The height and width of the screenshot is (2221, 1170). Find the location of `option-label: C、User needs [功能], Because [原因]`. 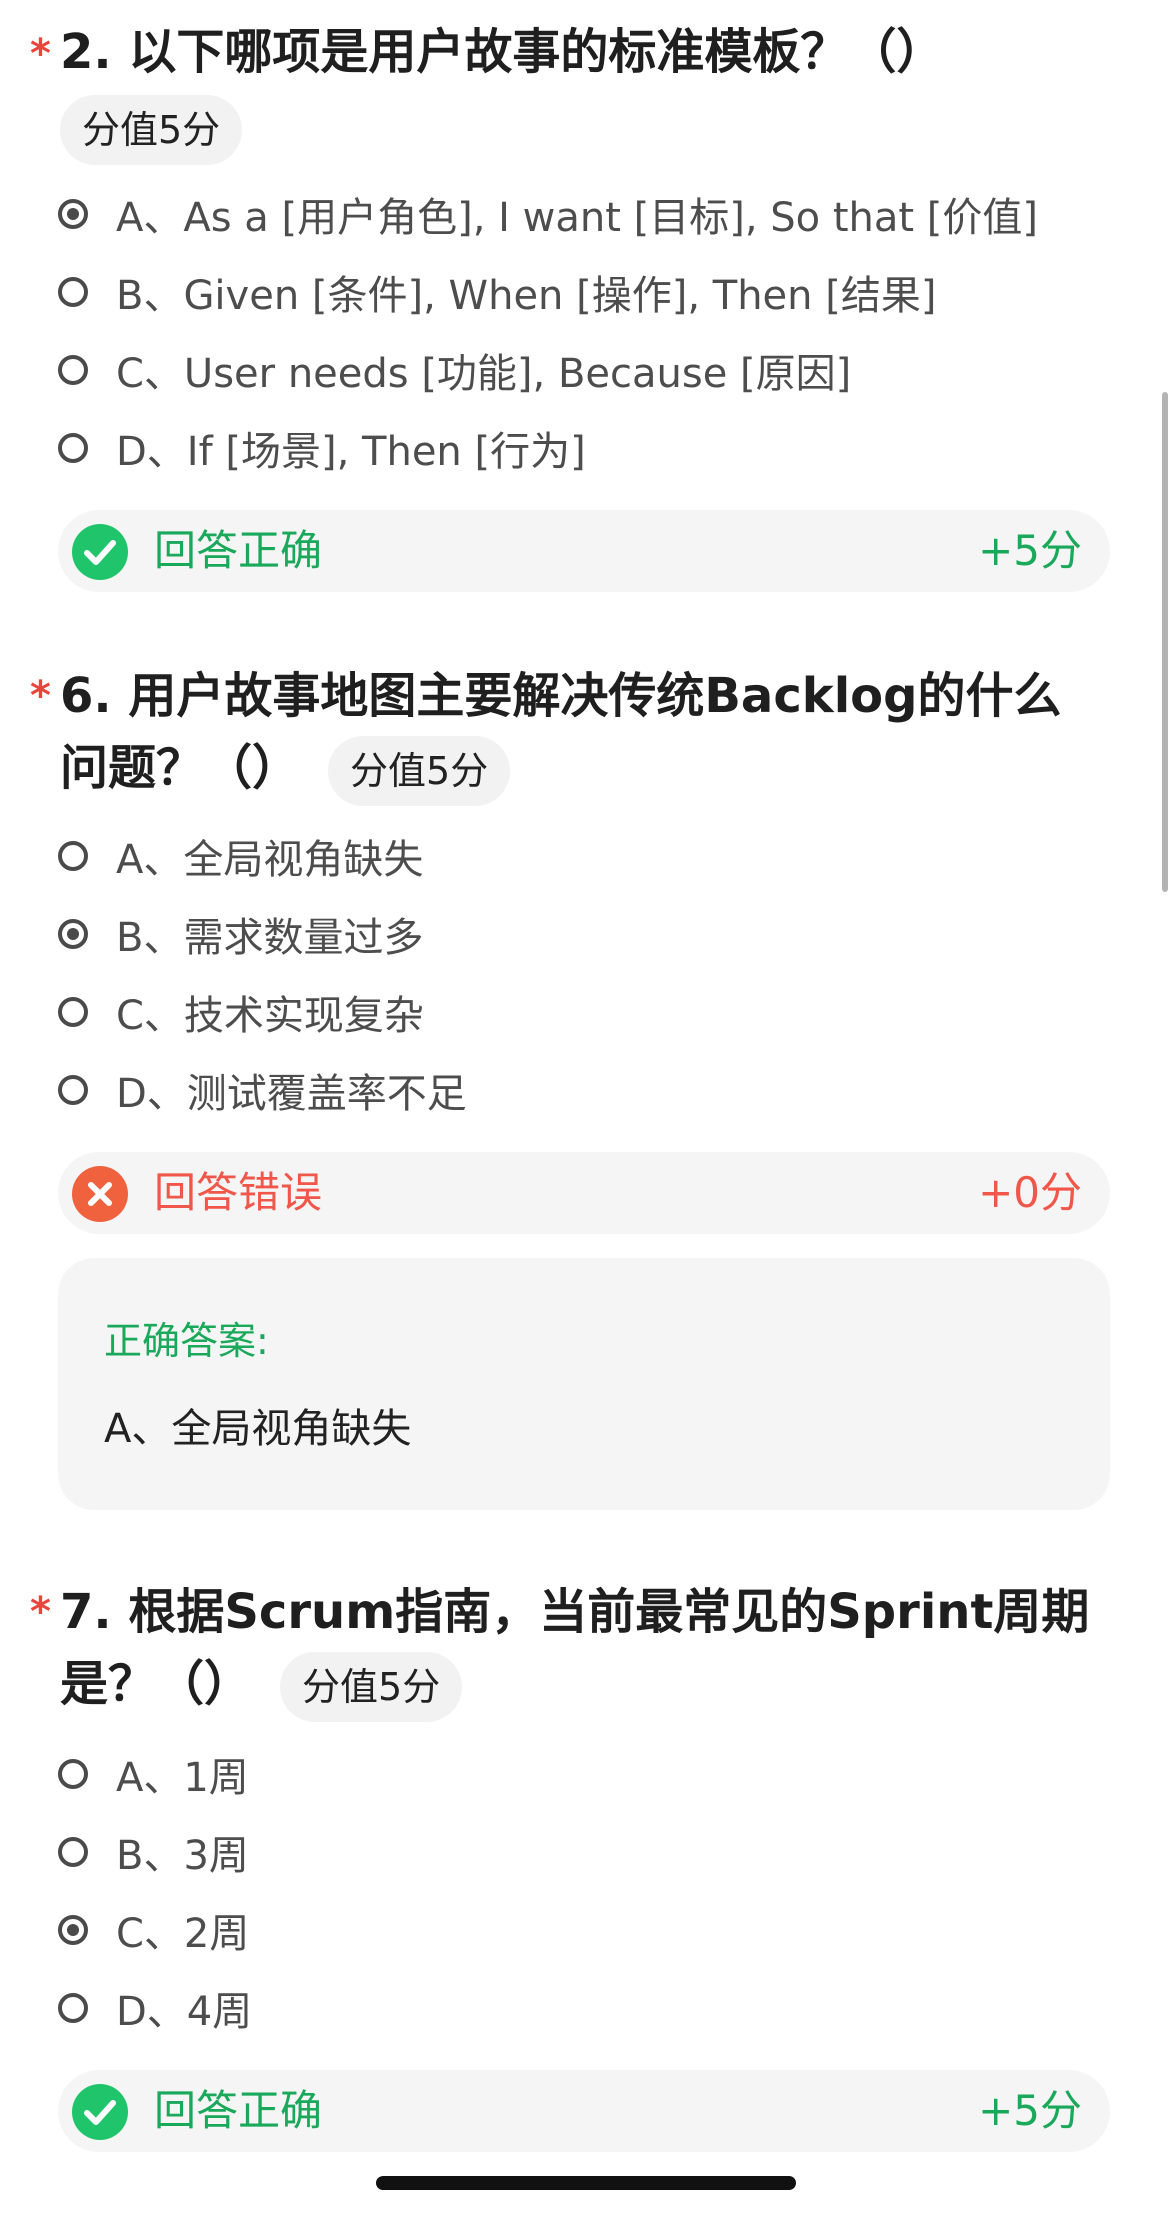

option-label: C、User needs [功能], Because [原因] is located at coordinates (484, 374).